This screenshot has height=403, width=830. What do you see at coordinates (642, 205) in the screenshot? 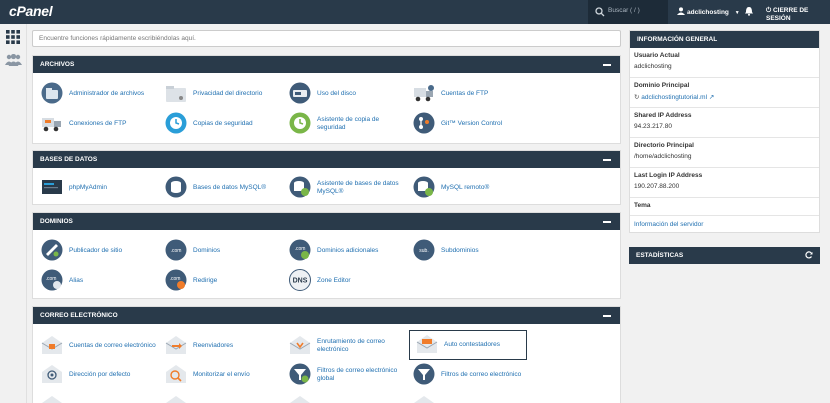
I see `info-label: Tema` at bounding box center [642, 205].